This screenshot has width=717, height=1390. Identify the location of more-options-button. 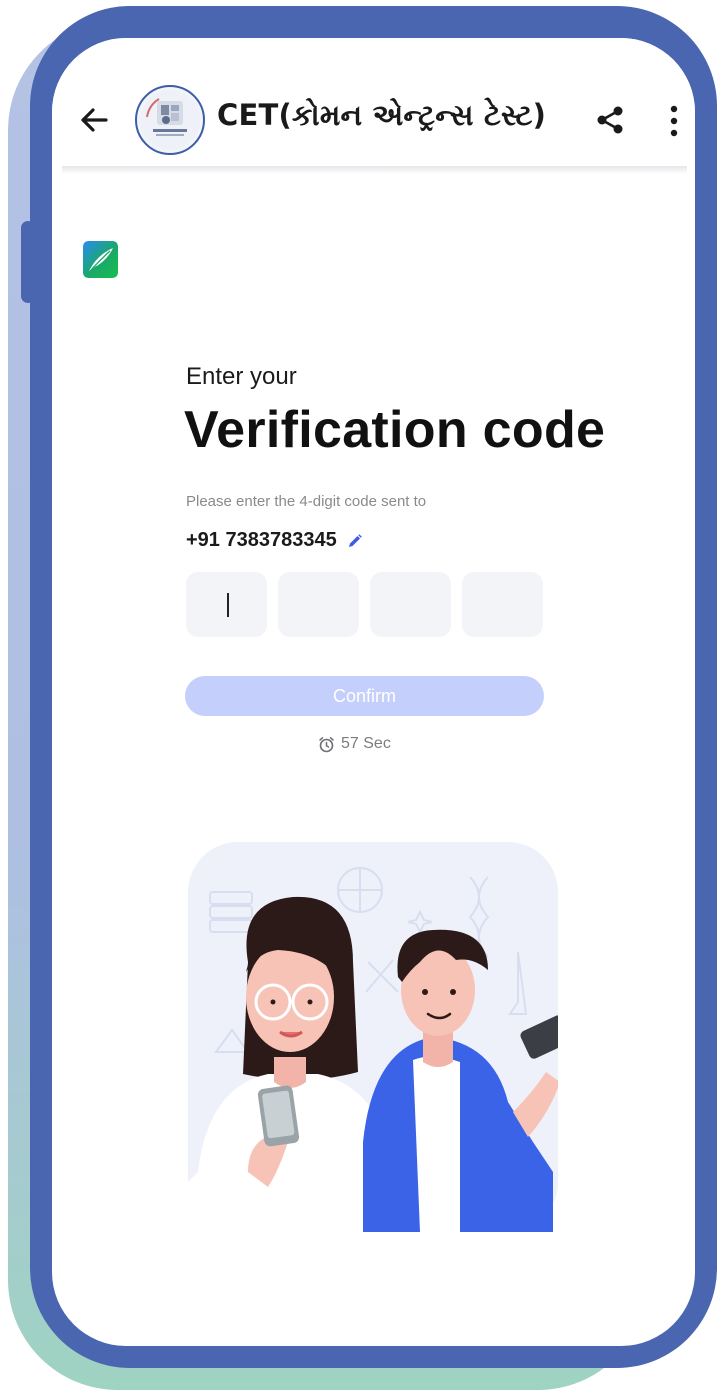
(674, 121).